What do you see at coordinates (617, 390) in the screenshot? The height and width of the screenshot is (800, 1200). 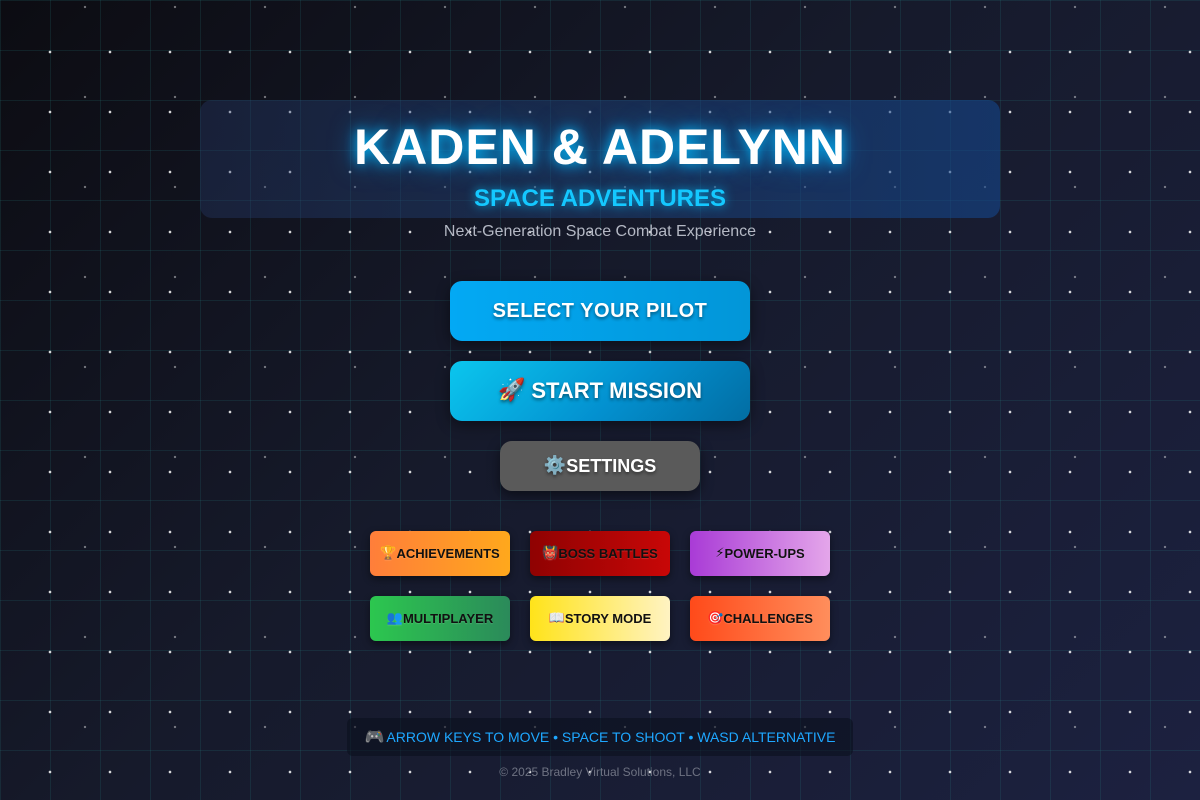 I see `start-mission-label: START MISSION` at bounding box center [617, 390].